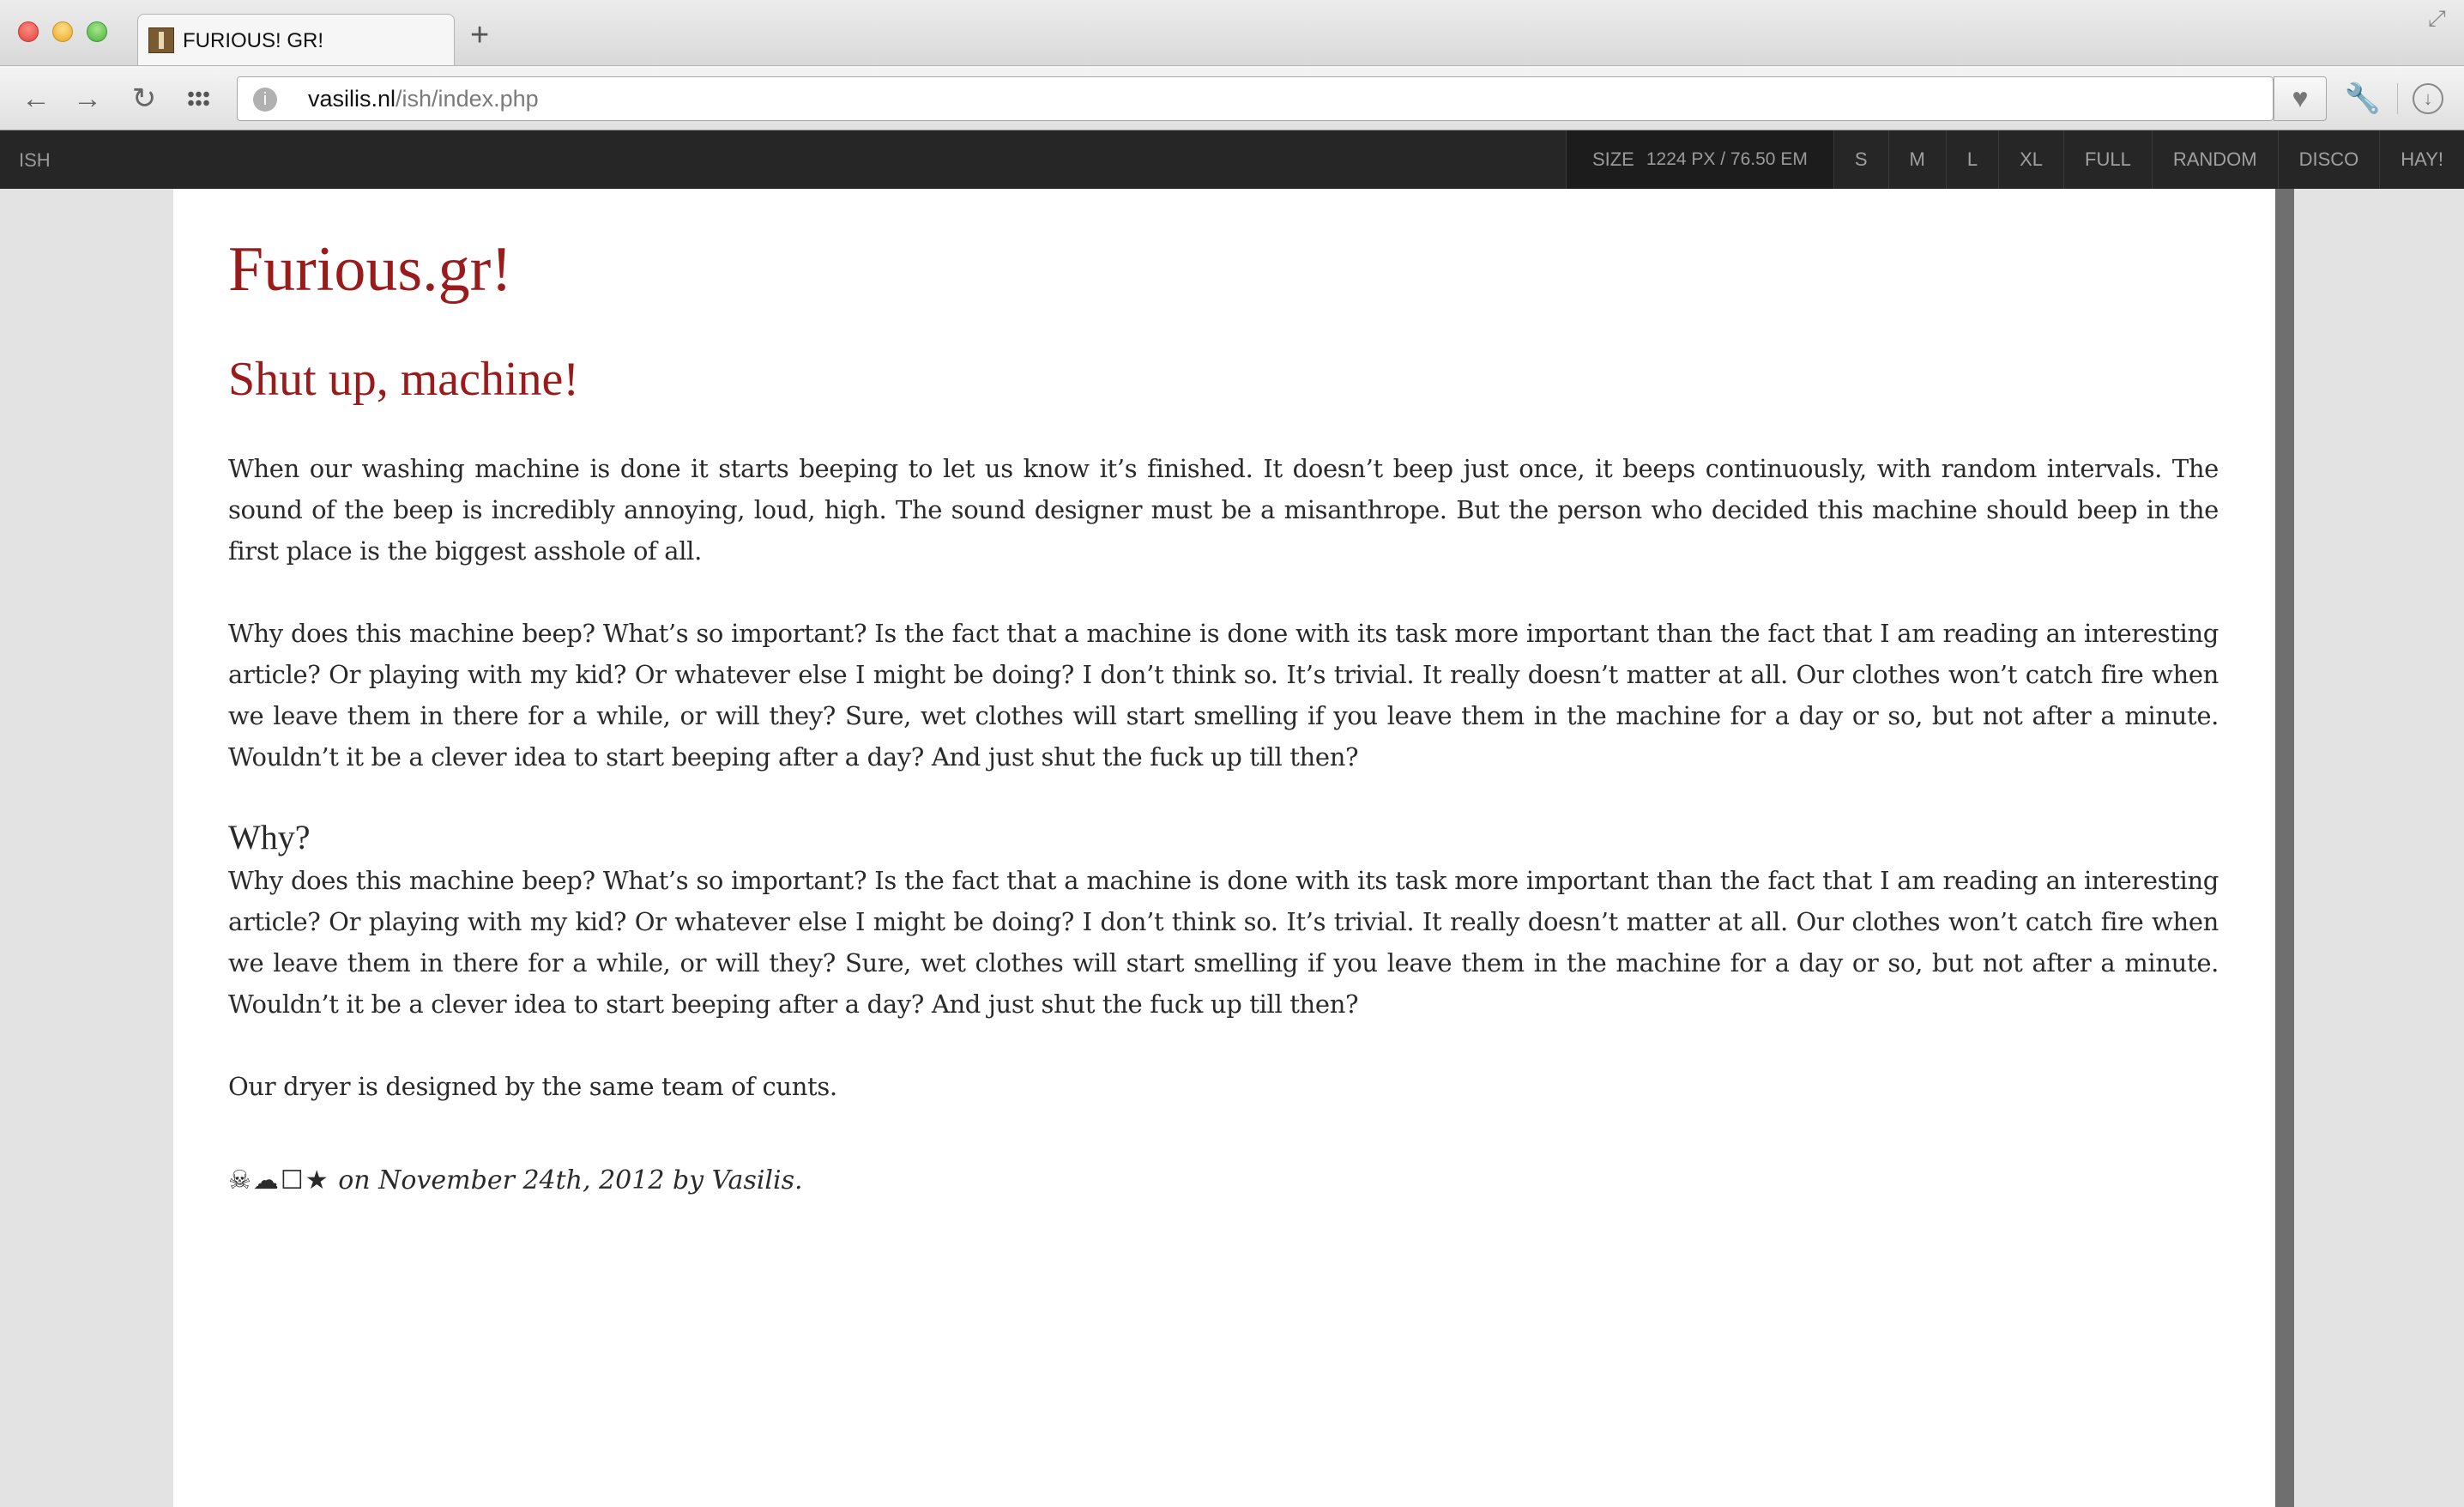 This screenshot has height=1507, width=2464. I want to click on ish-size-value: 1224 PX / 76.50 EM, so click(1727, 159).